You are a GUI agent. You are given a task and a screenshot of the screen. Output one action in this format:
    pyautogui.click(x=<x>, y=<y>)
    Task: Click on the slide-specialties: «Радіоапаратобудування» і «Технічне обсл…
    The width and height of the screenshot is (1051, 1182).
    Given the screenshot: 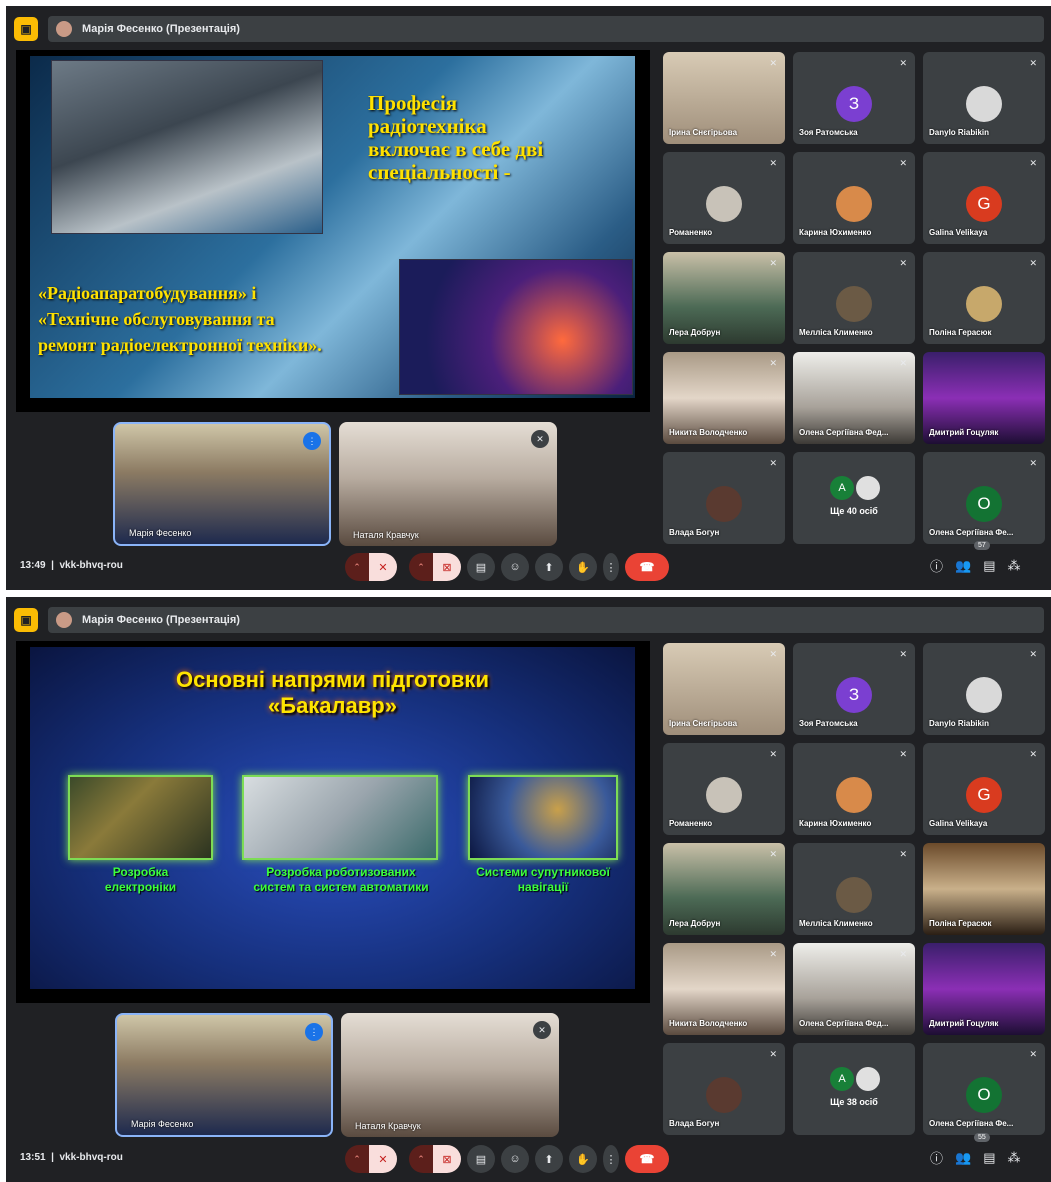 What is the action you would take?
    pyautogui.click(x=180, y=319)
    